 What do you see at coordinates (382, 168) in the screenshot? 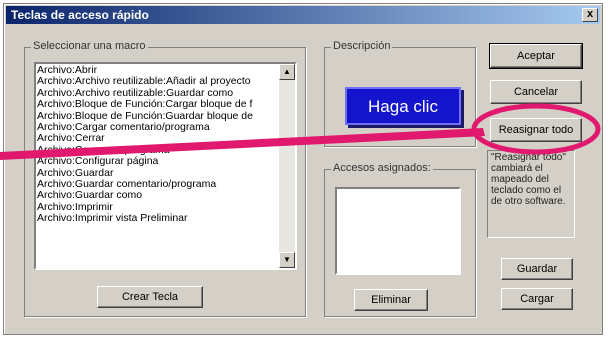
I see `assigned-group-label: Accesos asignados:` at bounding box center [382, 168].